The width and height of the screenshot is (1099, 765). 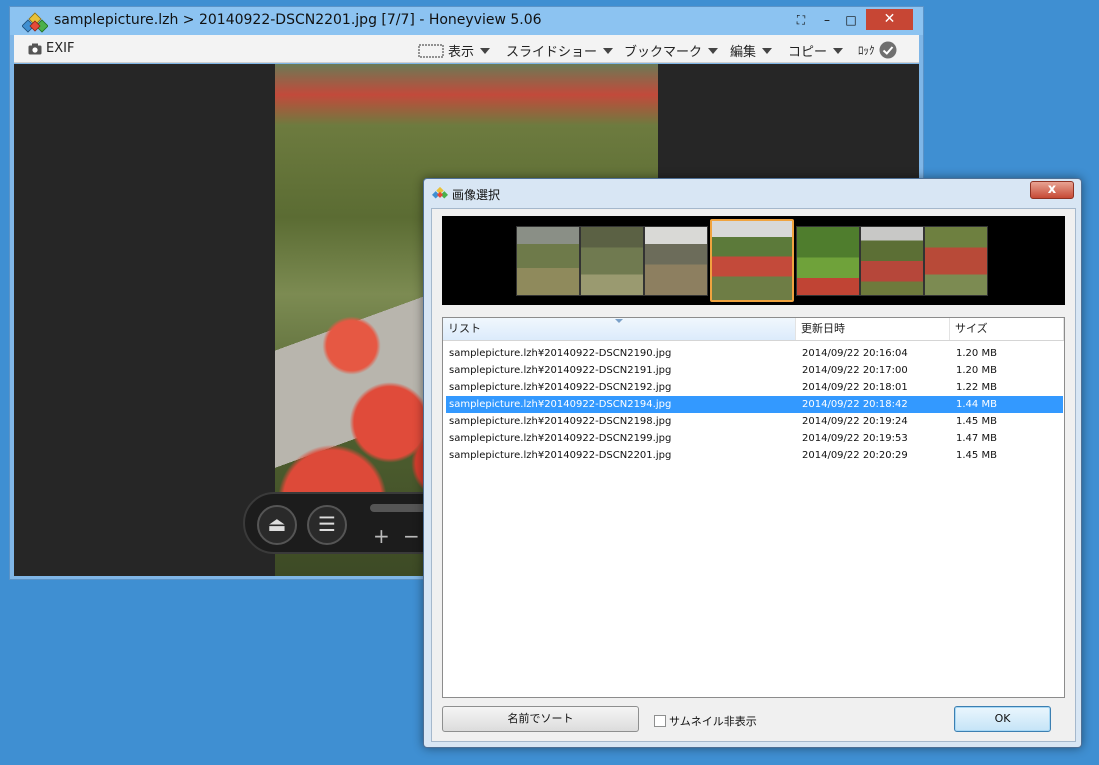 I want to click on thumbnail-selected, so click(x=752, y=260).